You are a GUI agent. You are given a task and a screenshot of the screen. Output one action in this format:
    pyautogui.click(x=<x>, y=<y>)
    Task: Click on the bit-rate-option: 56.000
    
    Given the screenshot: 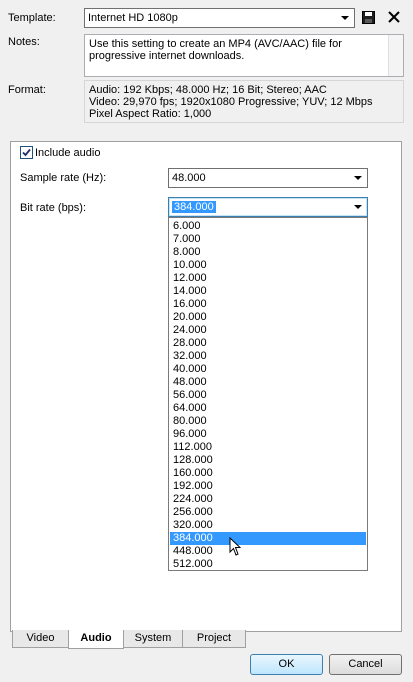 What is the action you would take?
    pyautogui.click(x=268, y=395)
    